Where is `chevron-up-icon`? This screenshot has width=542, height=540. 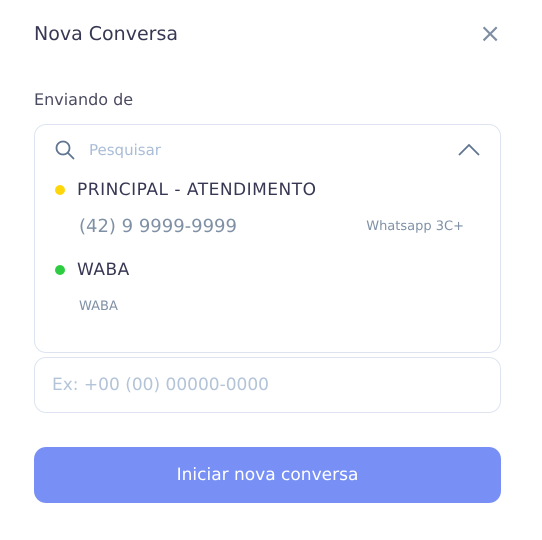
chevron-up-icon is located at coordinates (469, 150).